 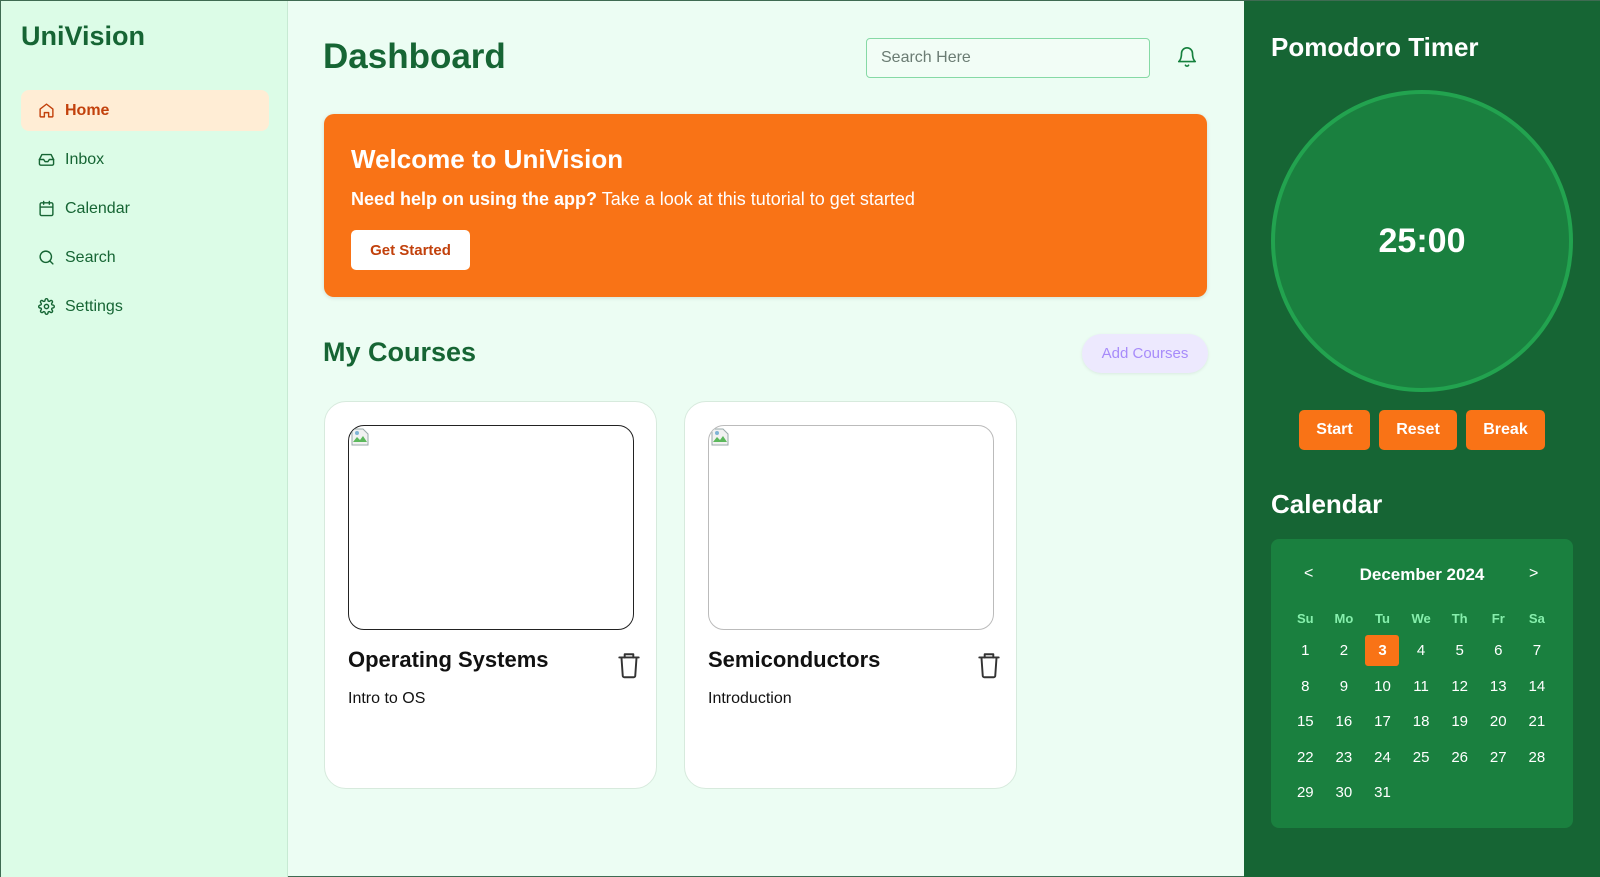 What do you see at coordinates (90, 257) in the screenshot?
I see `sidebar-item-label: Search` at bounding box center [90, 257].